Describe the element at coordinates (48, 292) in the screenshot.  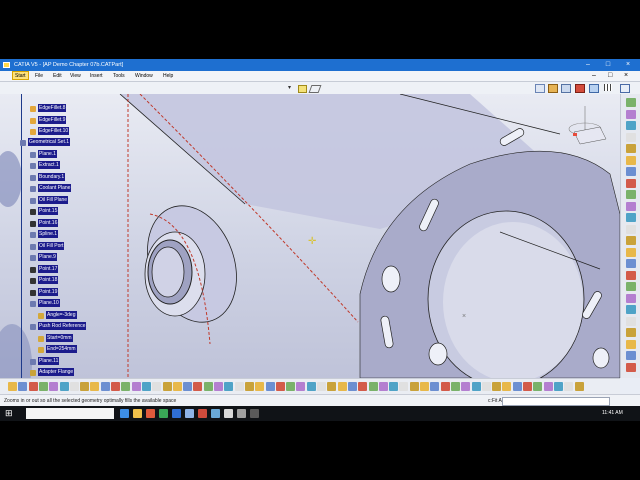
I see `tree-node: Point.19` at that location.